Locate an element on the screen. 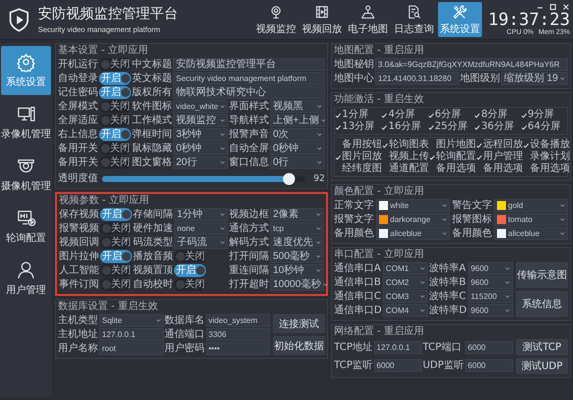  checkbox: 1分屏 is located at coordinates (351, 115).